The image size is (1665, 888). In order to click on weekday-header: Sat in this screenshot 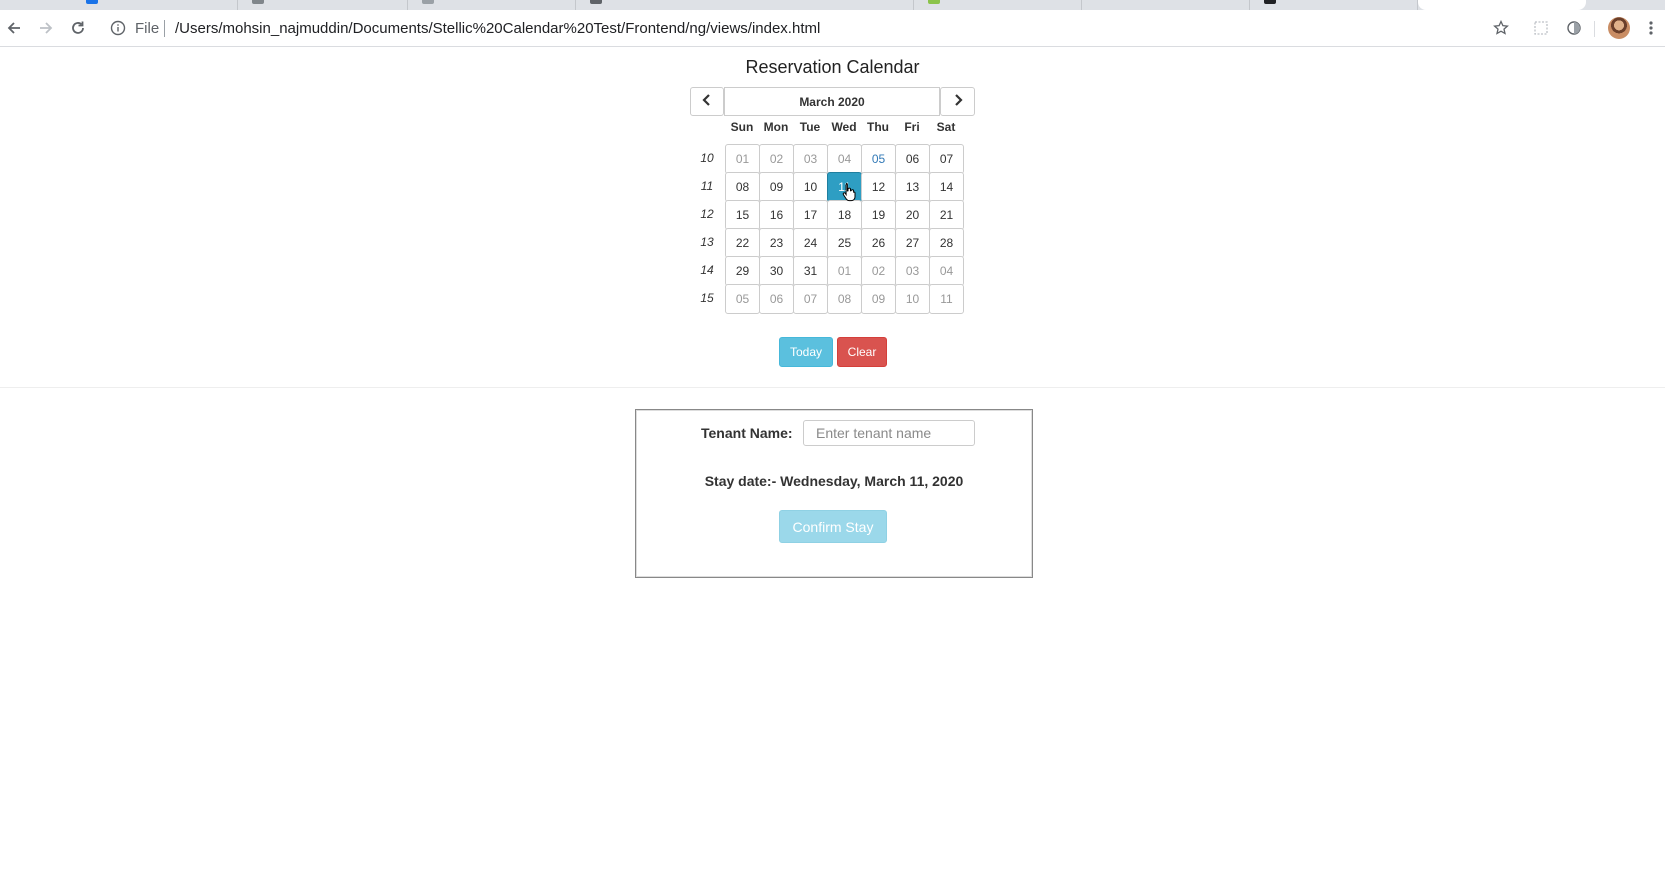, I will do `click(946, 127)`.